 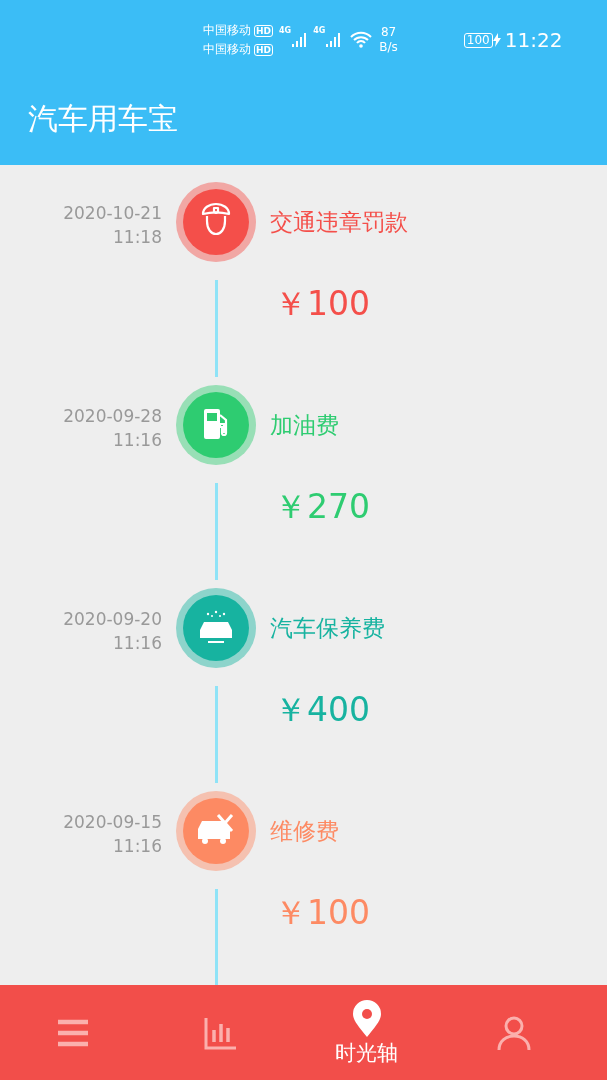 What do you see at coordinates (112, 213) in the screenshot?
I see `entry-date: 2020-10-21` at bounding box center [112, 213].